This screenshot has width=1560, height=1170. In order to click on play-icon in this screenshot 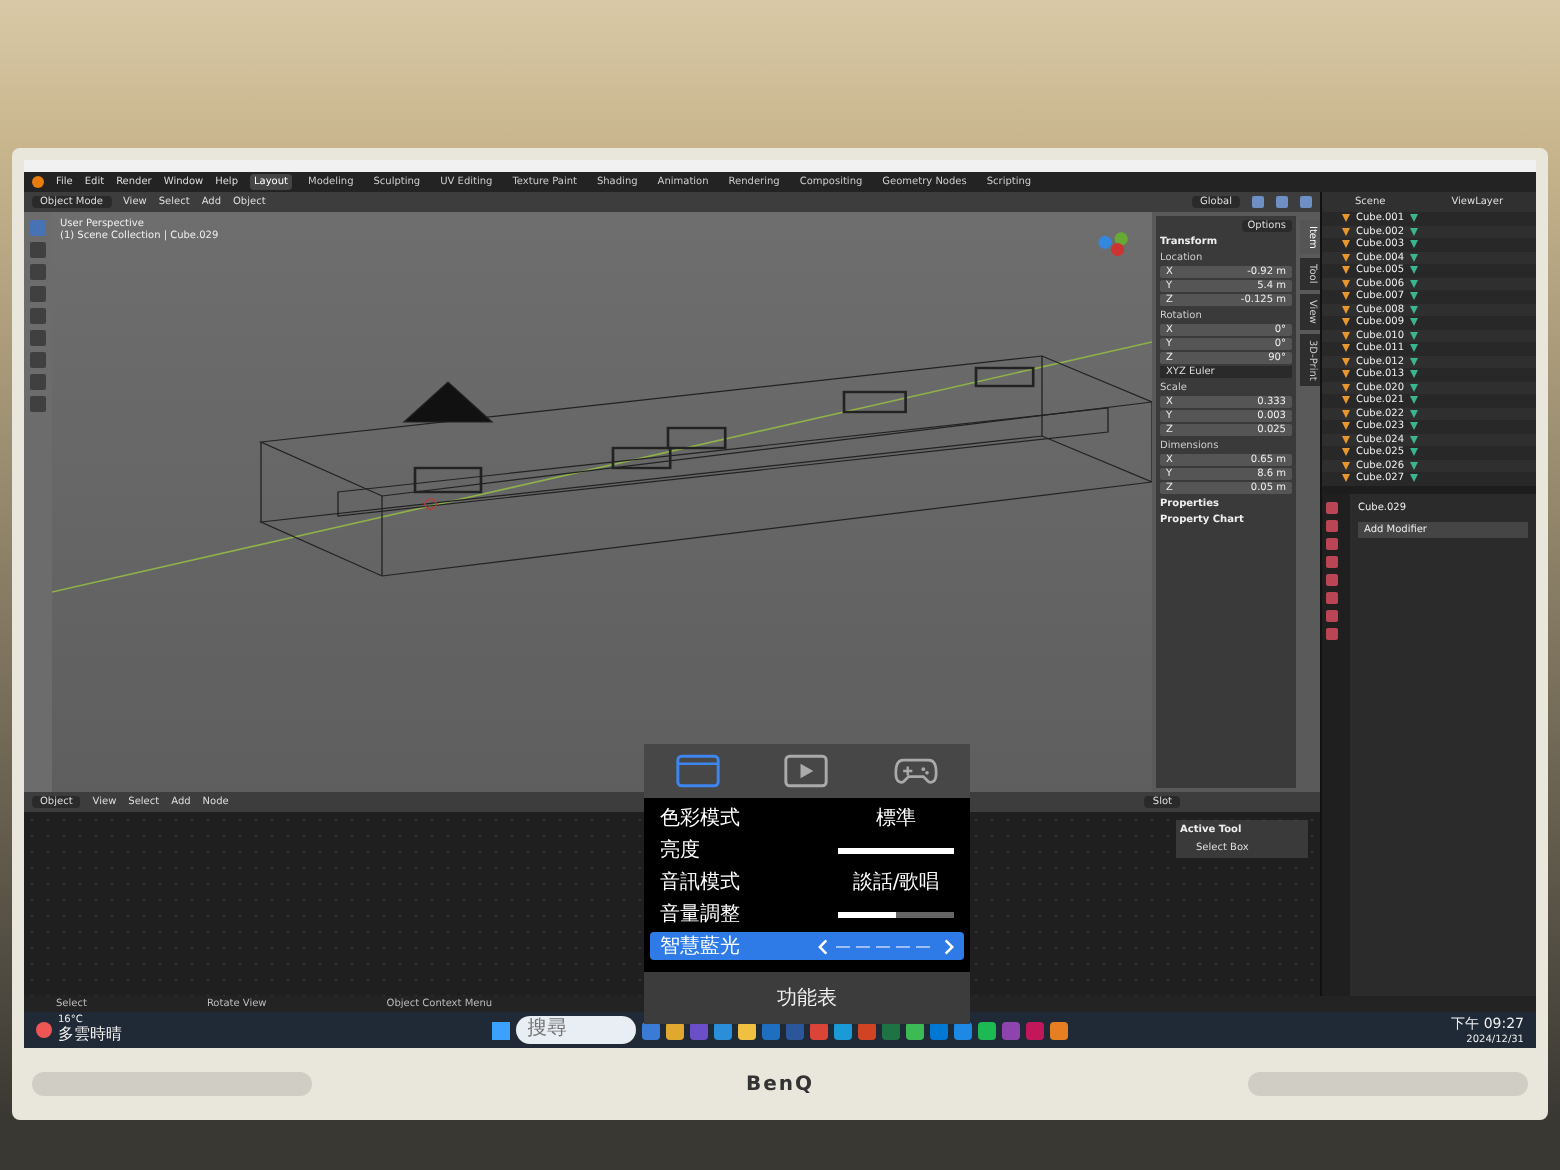, I will do `click(806, 771)`.